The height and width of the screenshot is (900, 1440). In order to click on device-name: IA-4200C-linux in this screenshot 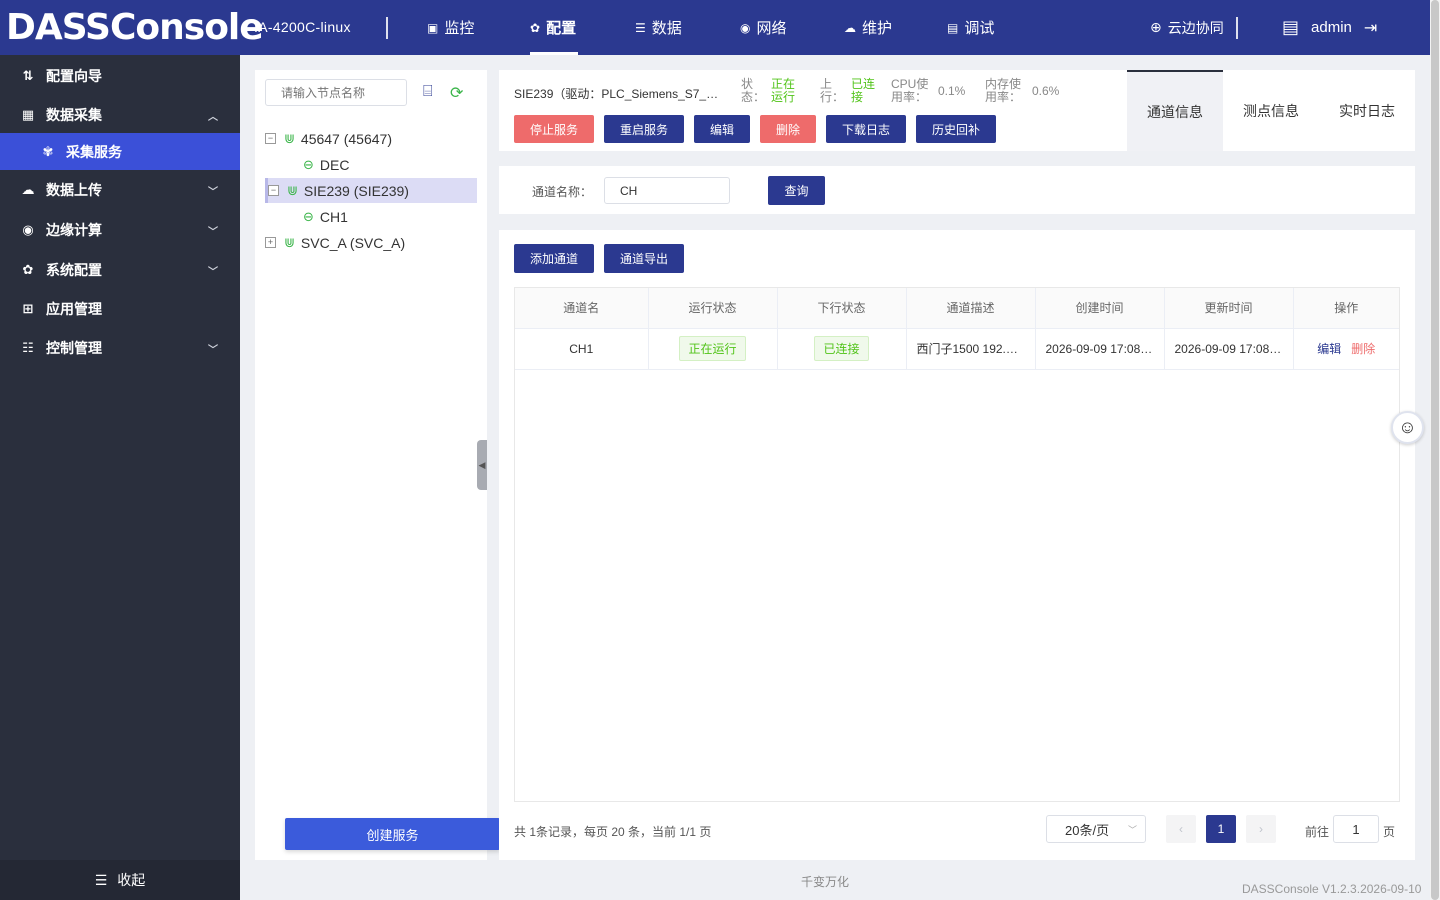, I will do `click(302, 27)`.